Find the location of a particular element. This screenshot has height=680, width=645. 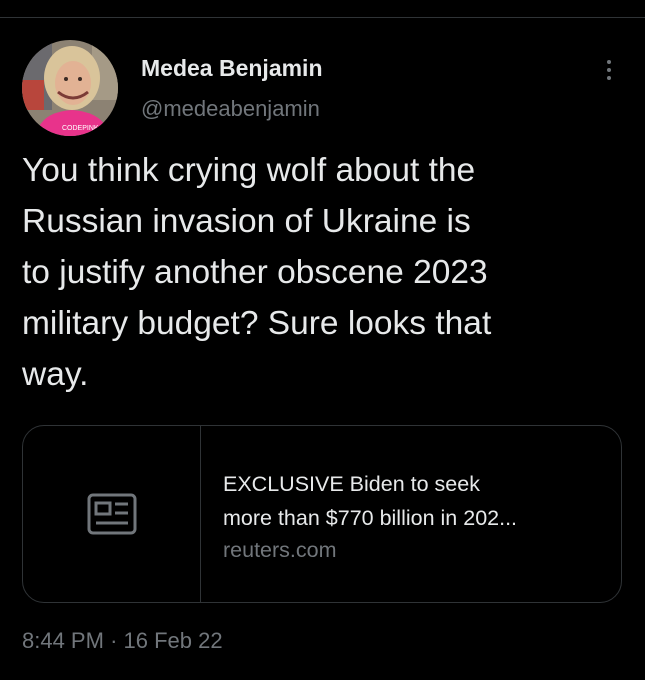

link-card-title-line-1: EXCLUSIVE Biden to seek is located at coordinates (351, 484).